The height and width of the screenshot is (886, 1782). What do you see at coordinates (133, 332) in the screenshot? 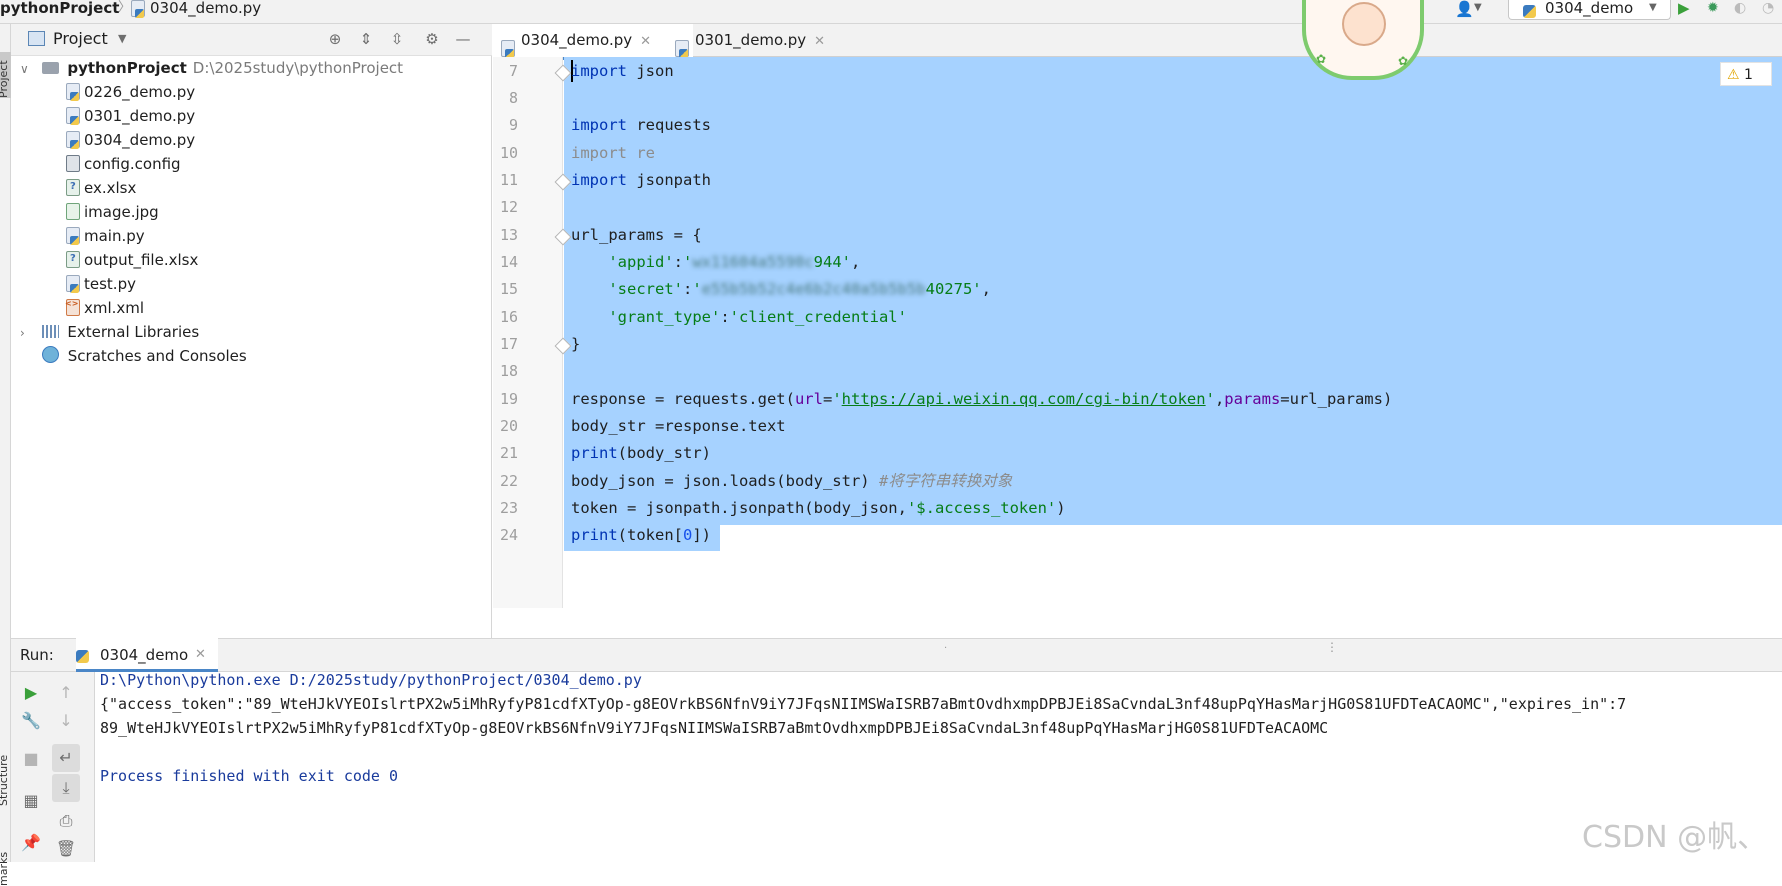
I see `external-libraries-label: External Libraries` at bounding box center [133, 332].